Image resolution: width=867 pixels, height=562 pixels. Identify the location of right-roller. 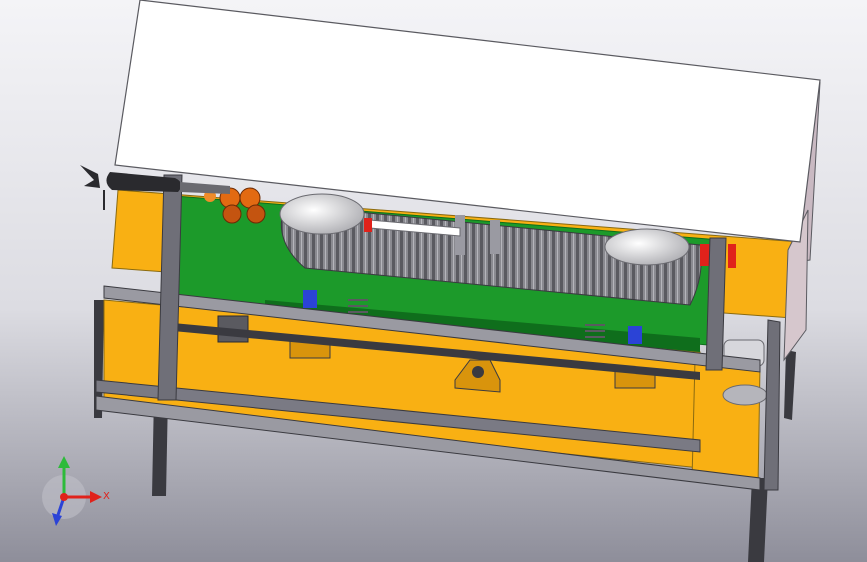
(647, 247).